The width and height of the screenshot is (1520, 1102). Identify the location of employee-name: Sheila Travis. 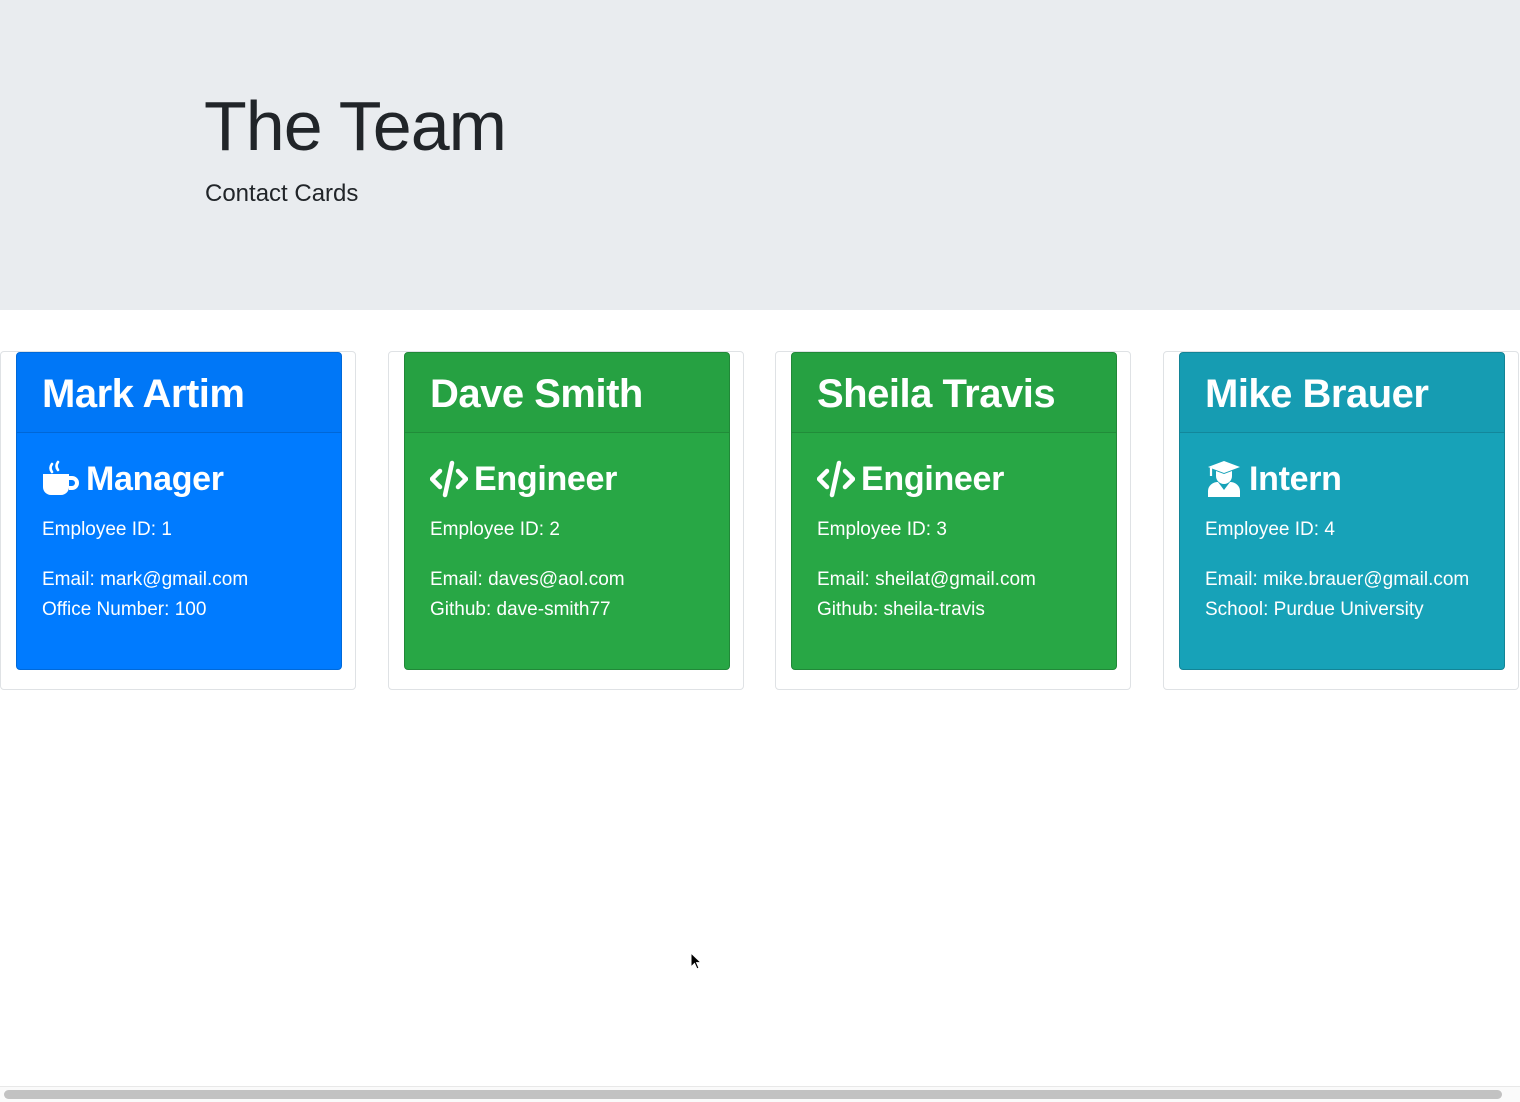
(936, 394).